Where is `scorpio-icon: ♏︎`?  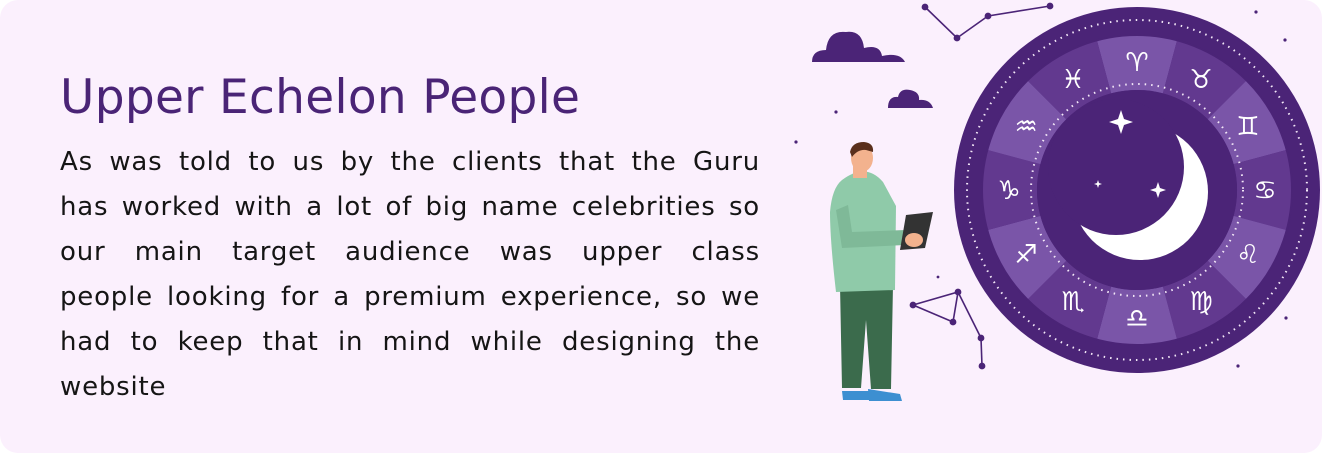
scorpio-icon: ♏︎ is located at coordinates (1072, 302).